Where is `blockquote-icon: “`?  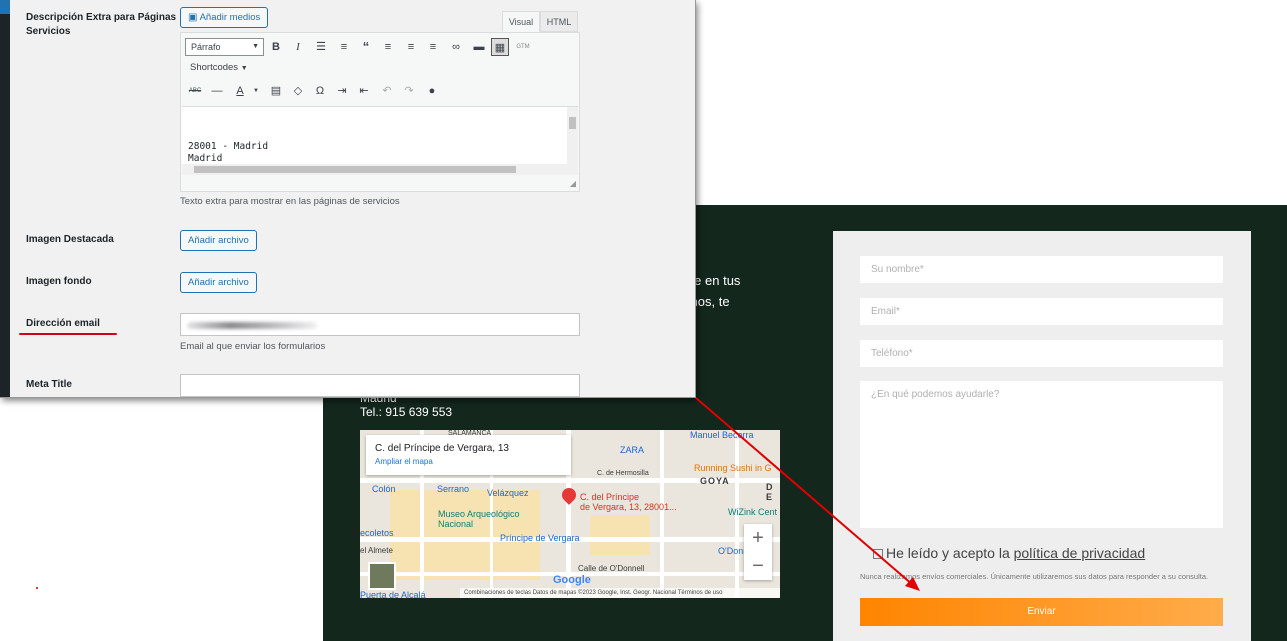 blockquote-icon: “ is located at coordinates (366, 47).